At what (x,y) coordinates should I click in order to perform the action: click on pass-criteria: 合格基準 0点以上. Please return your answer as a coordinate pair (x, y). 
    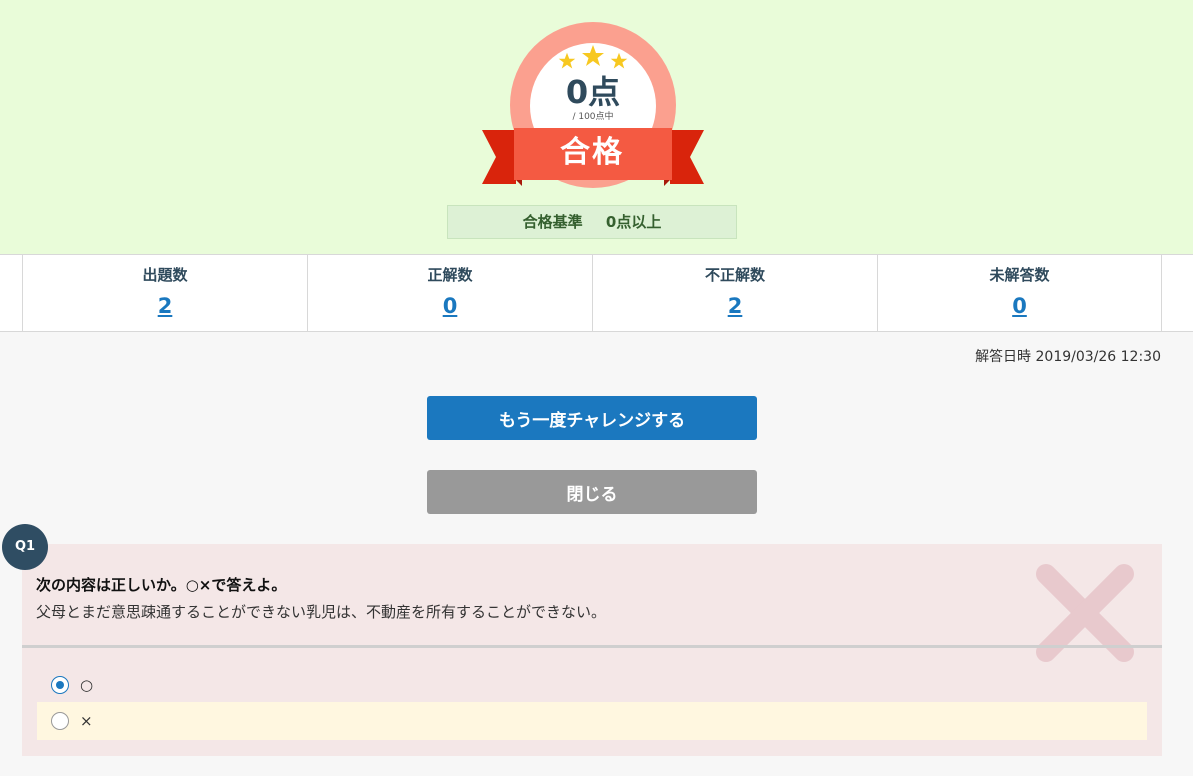
    Looking at the image, I should click on (592, 222).